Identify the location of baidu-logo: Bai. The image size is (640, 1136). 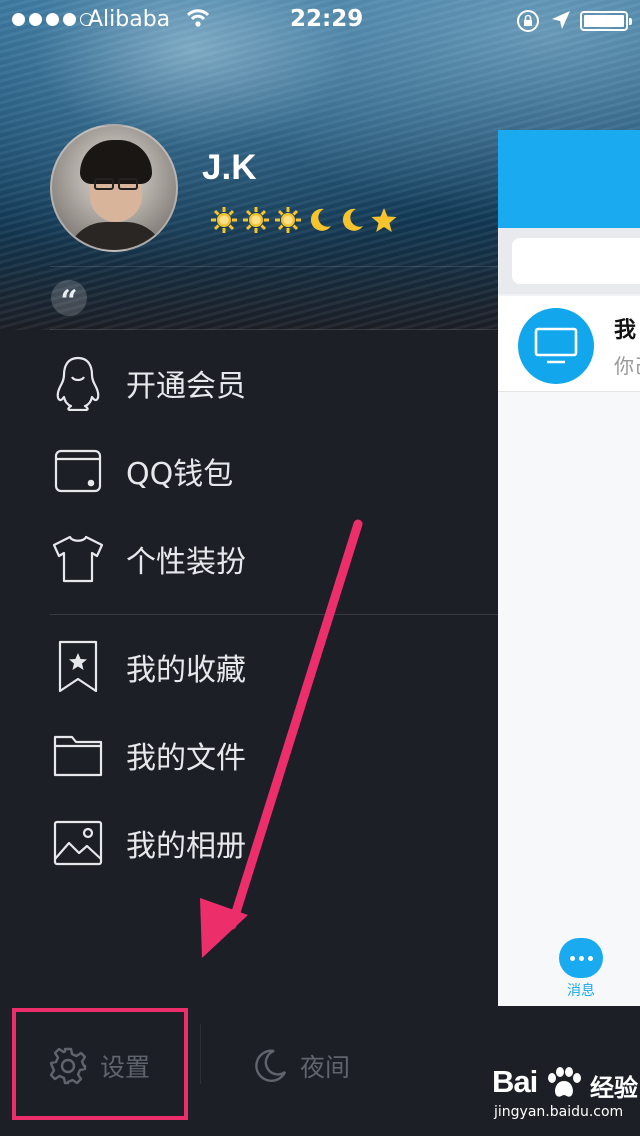
(515, 1081).